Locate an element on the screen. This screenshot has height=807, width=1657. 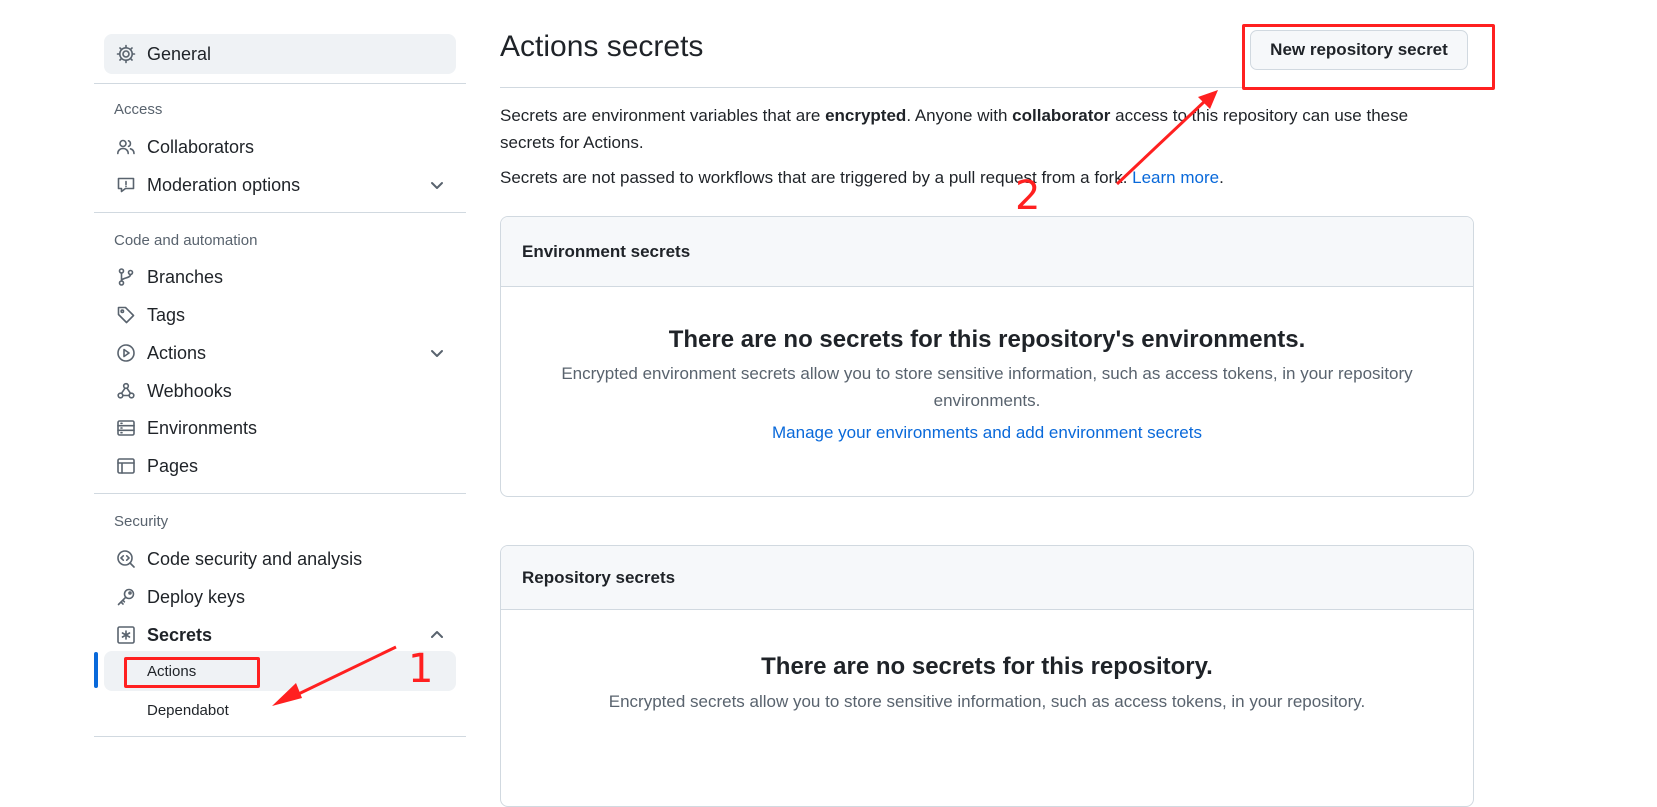
report-icon is located at coordinates (126, 185).